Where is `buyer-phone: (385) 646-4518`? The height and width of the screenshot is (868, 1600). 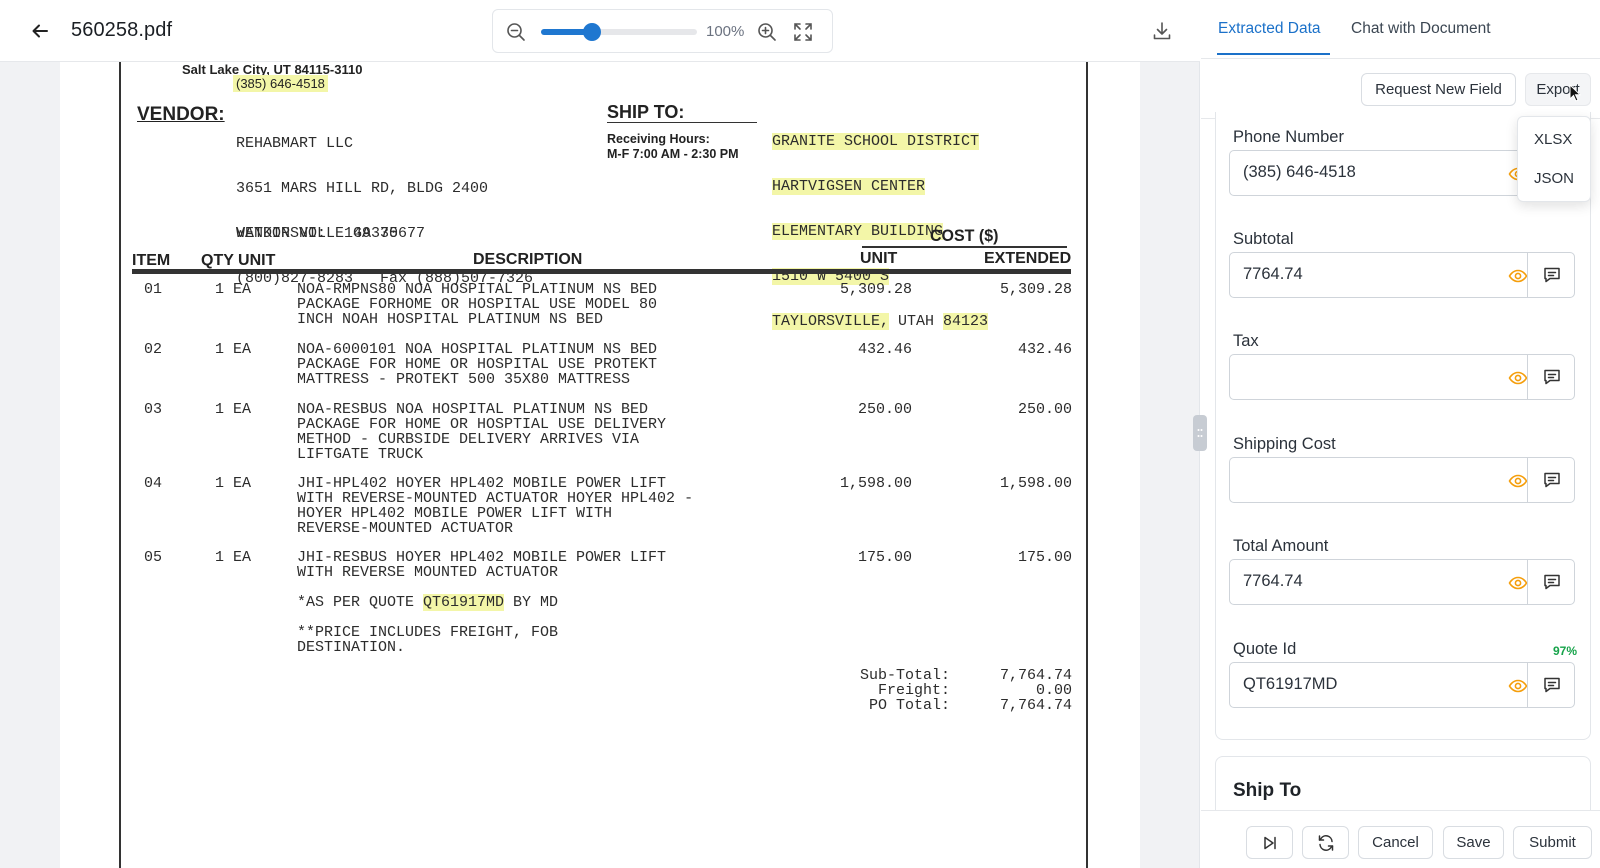 buyer-phone: (385) 646-4518 is located at coordinates (280, 83).